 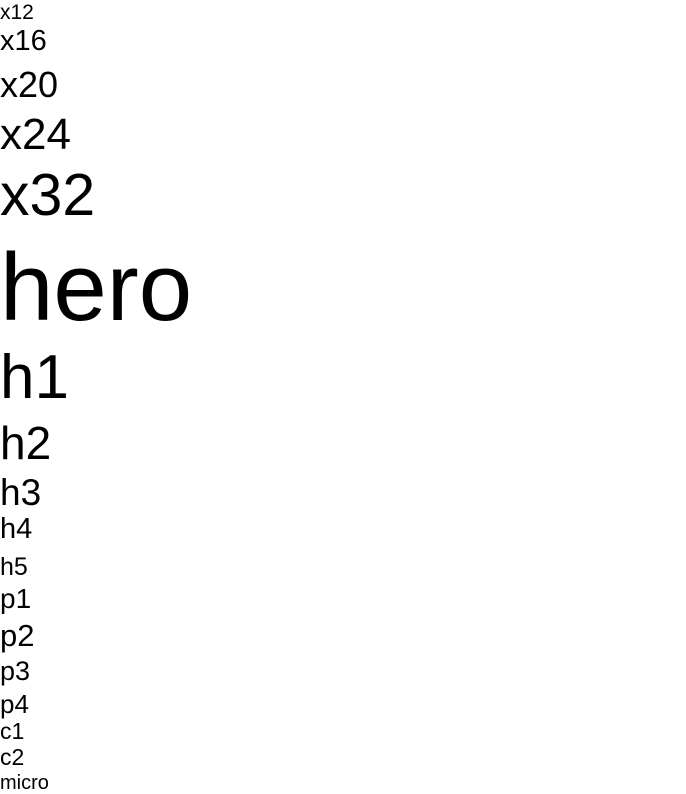 What do you see at coordinates (14, 567) in the screenshot?
I see `sample-h5: h5` at bounding box center [14, 567].